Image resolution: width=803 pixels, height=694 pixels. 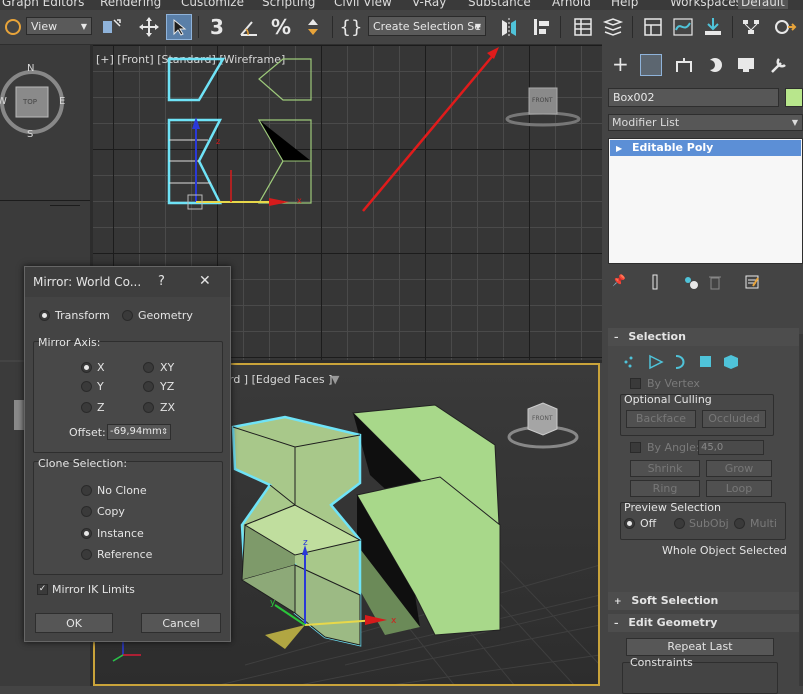 What do you see at coordinates (313, 27) in the screenshot?
I see `spinner-snap-icon` at bounding box center [313, 27].